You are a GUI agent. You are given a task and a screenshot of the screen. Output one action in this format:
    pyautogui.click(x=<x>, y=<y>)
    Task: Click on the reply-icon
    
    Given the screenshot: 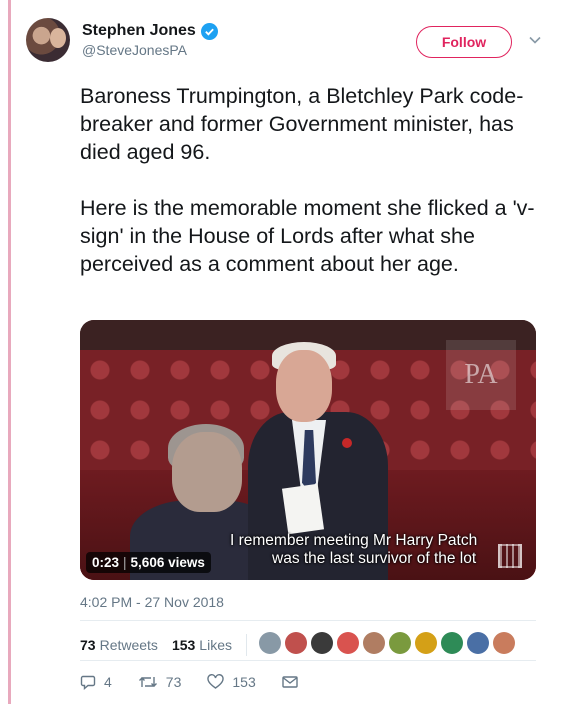 What is the action you would take?
    pyautogui.click(x=88, y=682)
    